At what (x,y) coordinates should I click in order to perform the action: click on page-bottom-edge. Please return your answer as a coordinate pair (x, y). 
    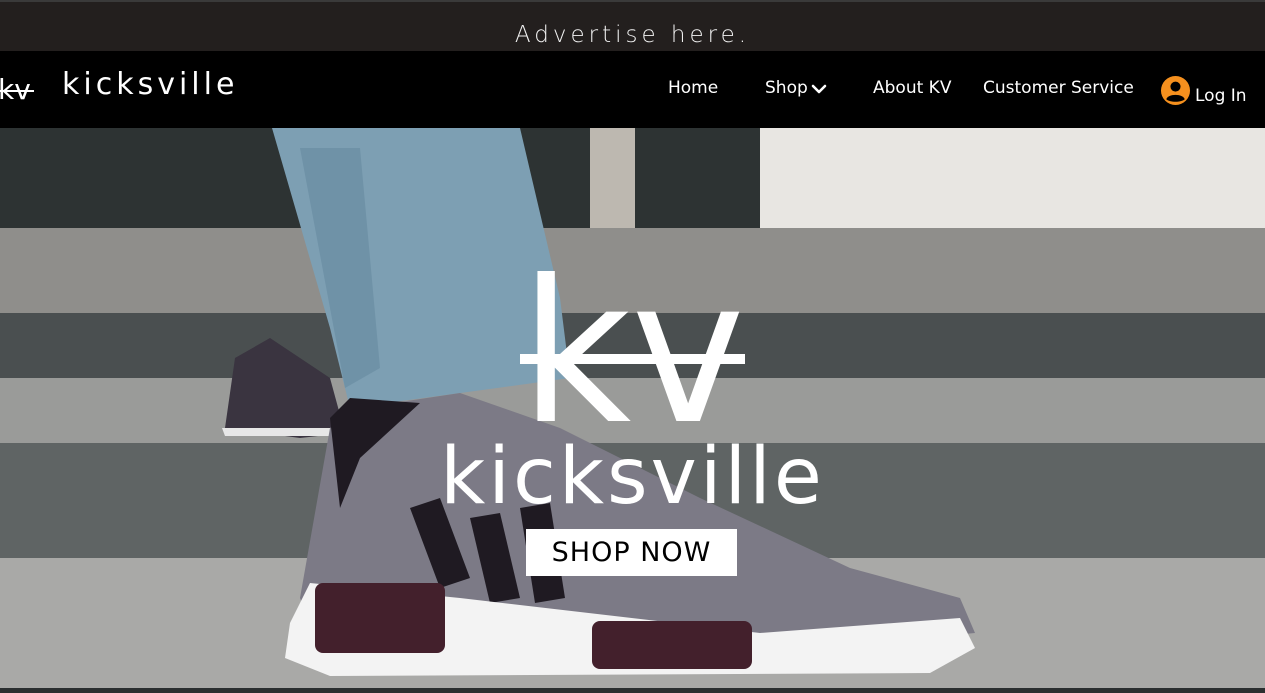
    Looking at the image, I should click on (632, 690).